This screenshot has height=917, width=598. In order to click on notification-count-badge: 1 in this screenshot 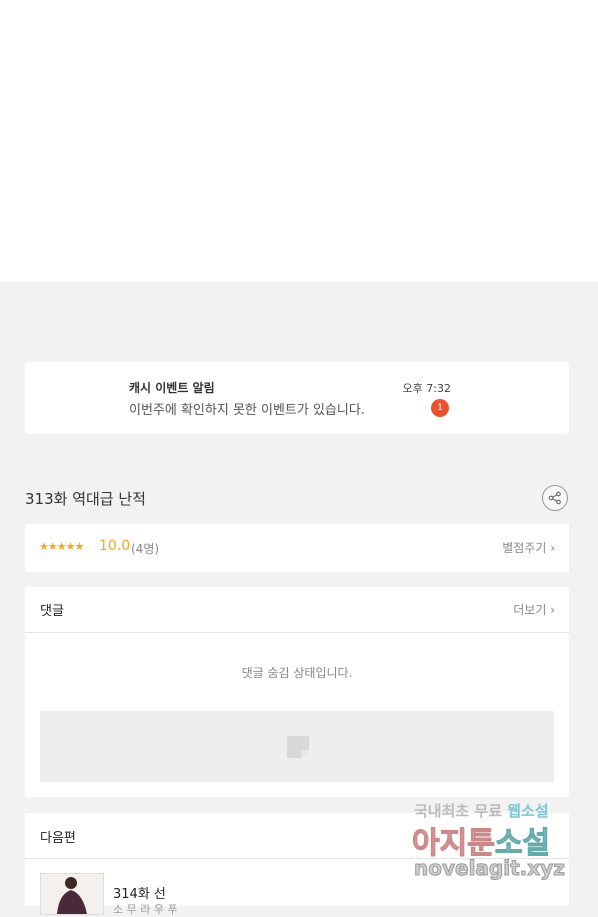, I will do `click(440, 408)`.